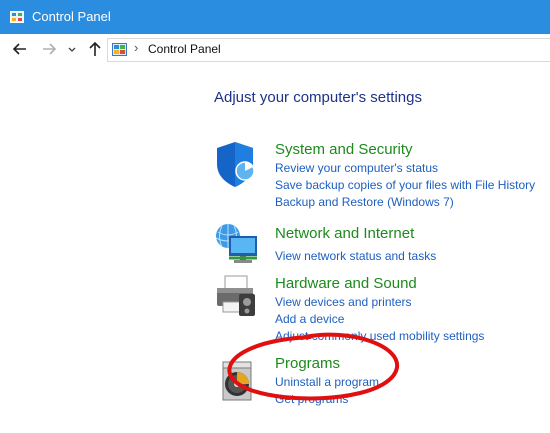 The width and height of the screenshot is (550, 433). Describe the element at coordinates (328, 50) in the screenshot. I see `address-bar: › Control Panel` at that location.